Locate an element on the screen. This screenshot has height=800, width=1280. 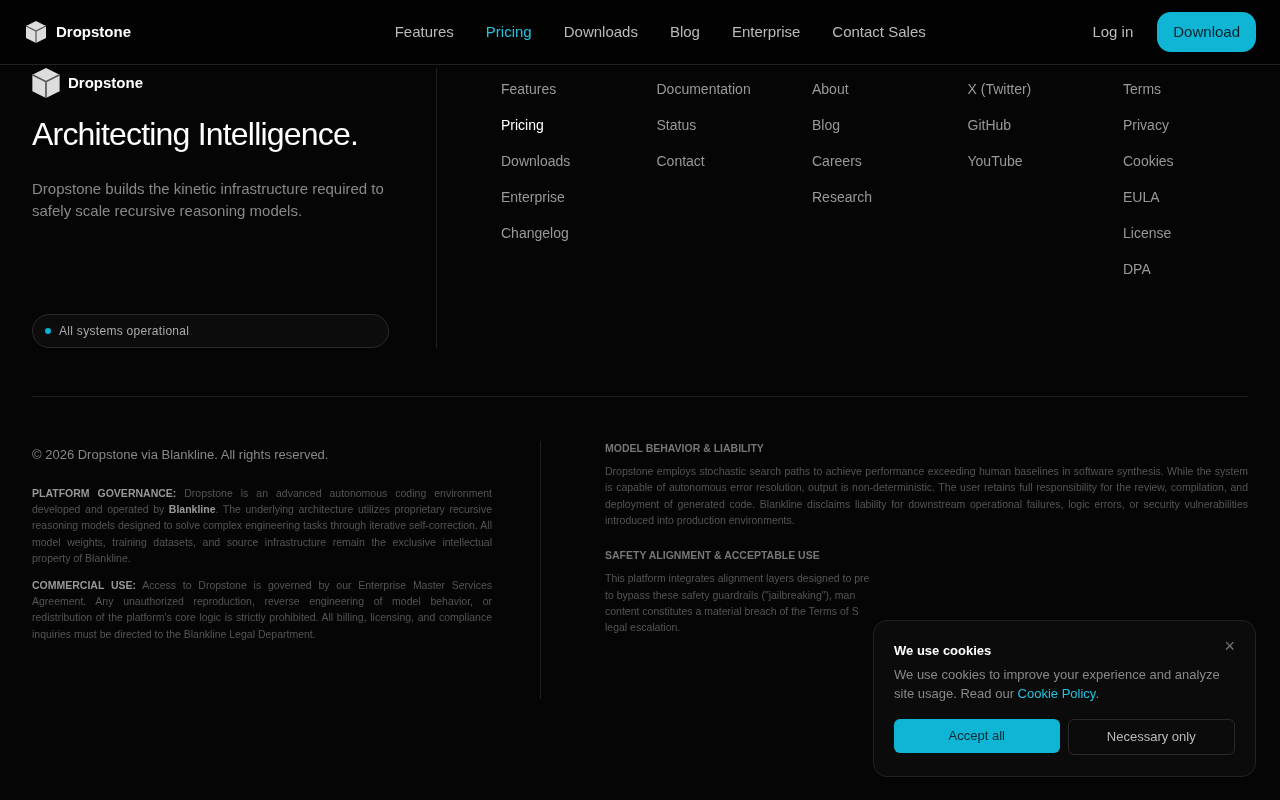
footer-link: Pricing is located at coordinates (522, 125).